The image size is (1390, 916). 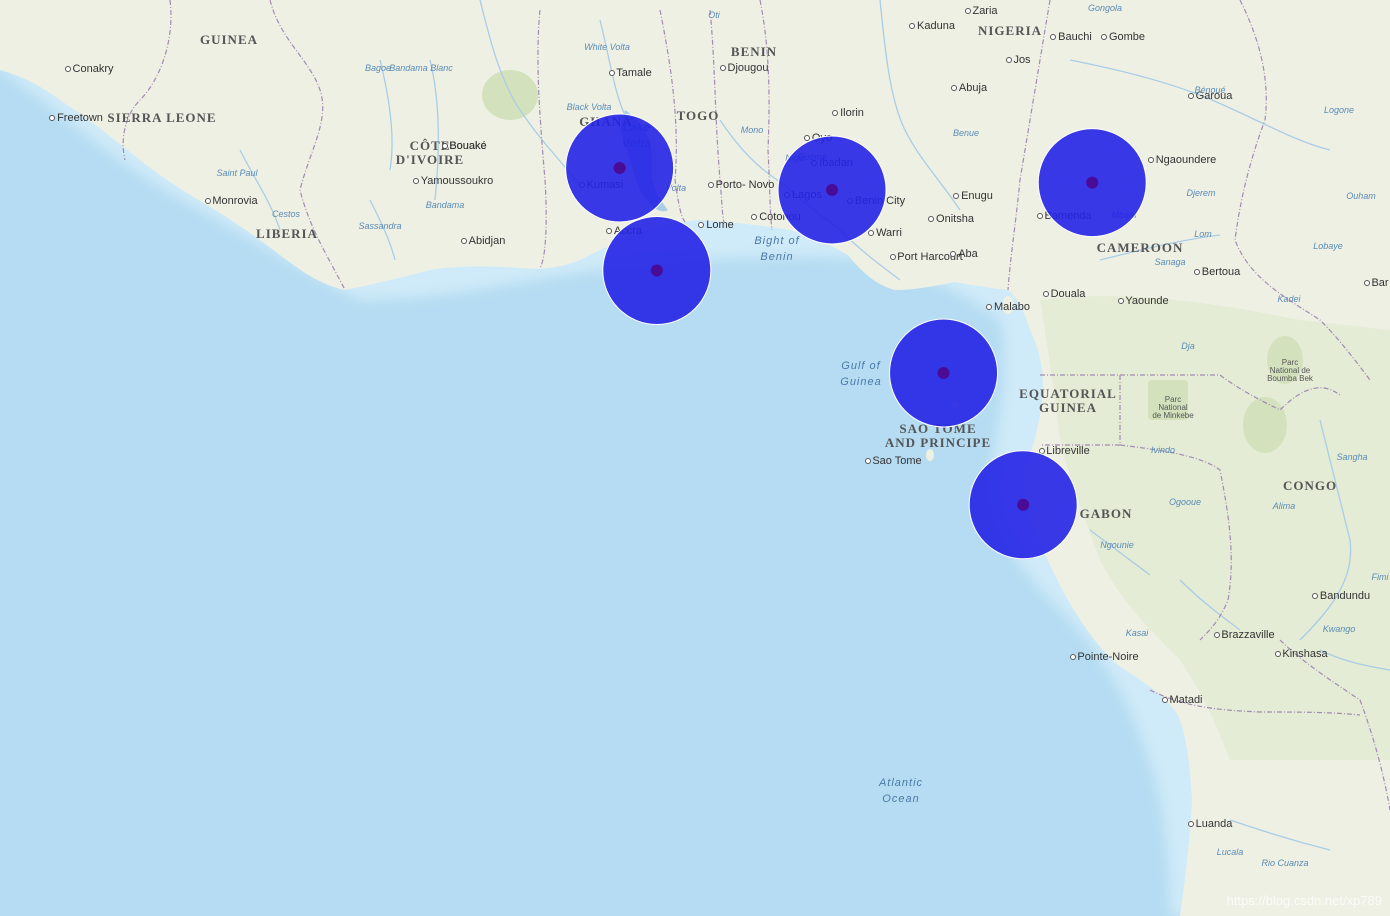 What do you see at coordinates (1304, 900) in the screenshot?
I see `watermark: https://blog.csdn.net/xp789` at bounding box center [1304, 900].